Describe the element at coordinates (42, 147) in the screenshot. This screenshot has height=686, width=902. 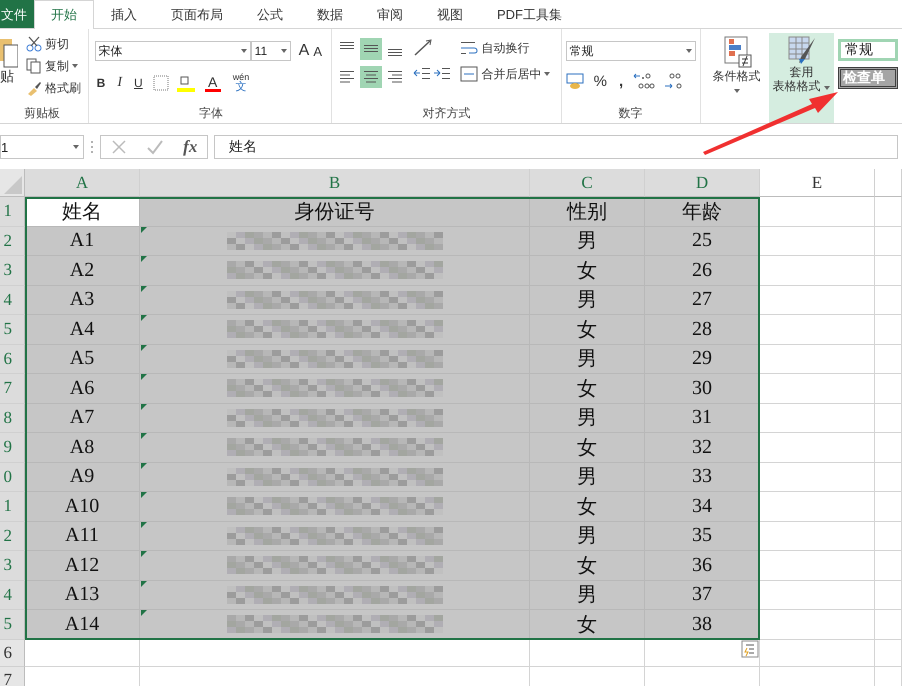
I see `name-box: 1` at that location.